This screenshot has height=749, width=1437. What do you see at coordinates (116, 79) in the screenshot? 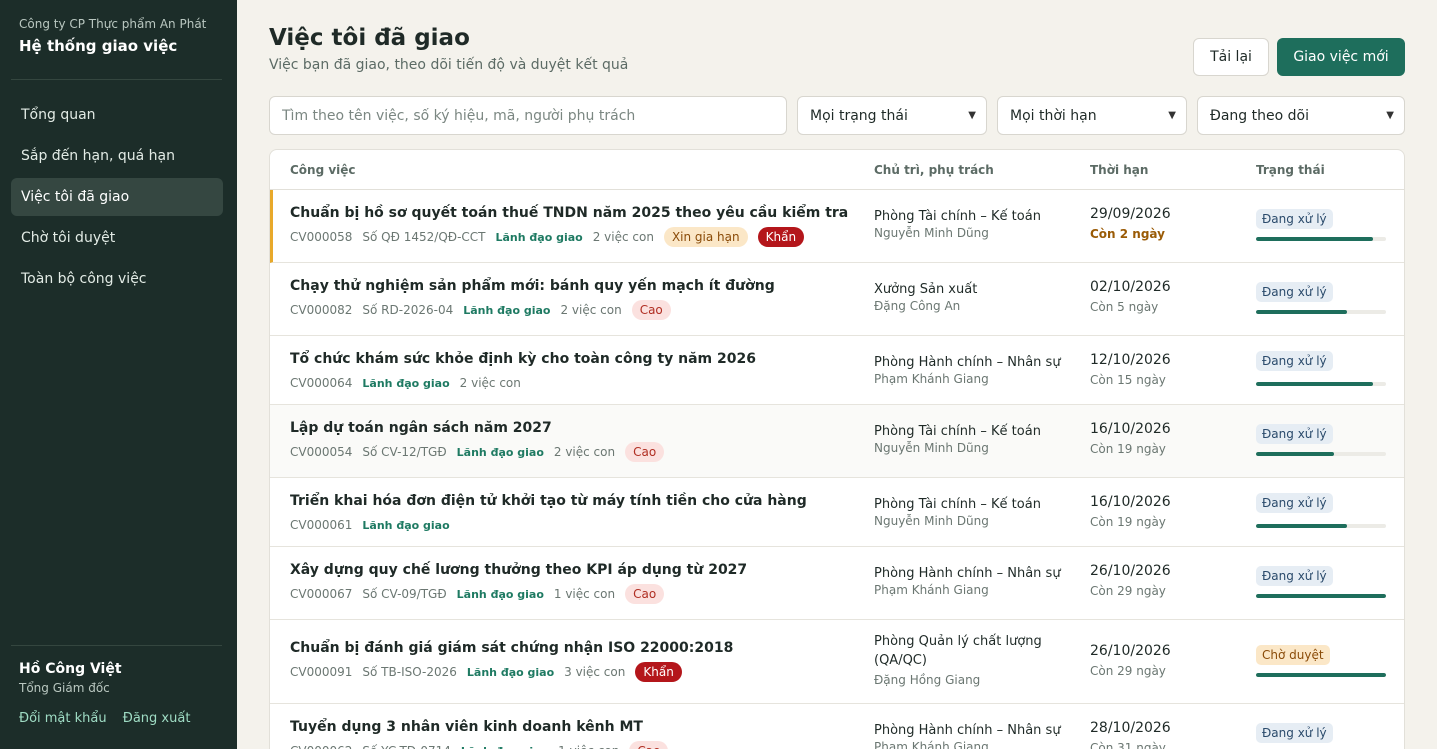
I see `sidebar-divider` at bounding box center [116, 79].